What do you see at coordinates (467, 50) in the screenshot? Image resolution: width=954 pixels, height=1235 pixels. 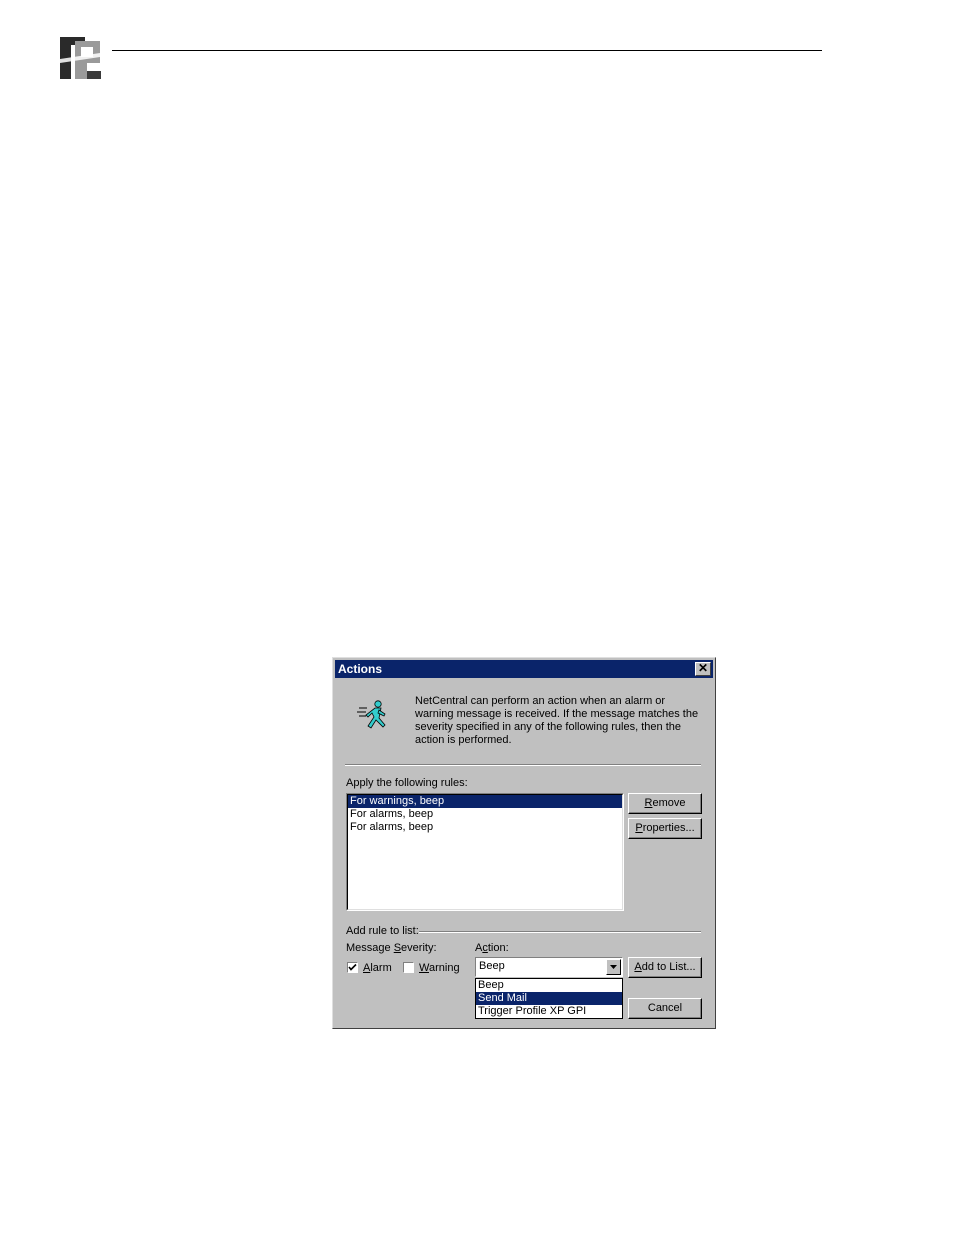 I see `header-rule` at bounding box center [467, 50].